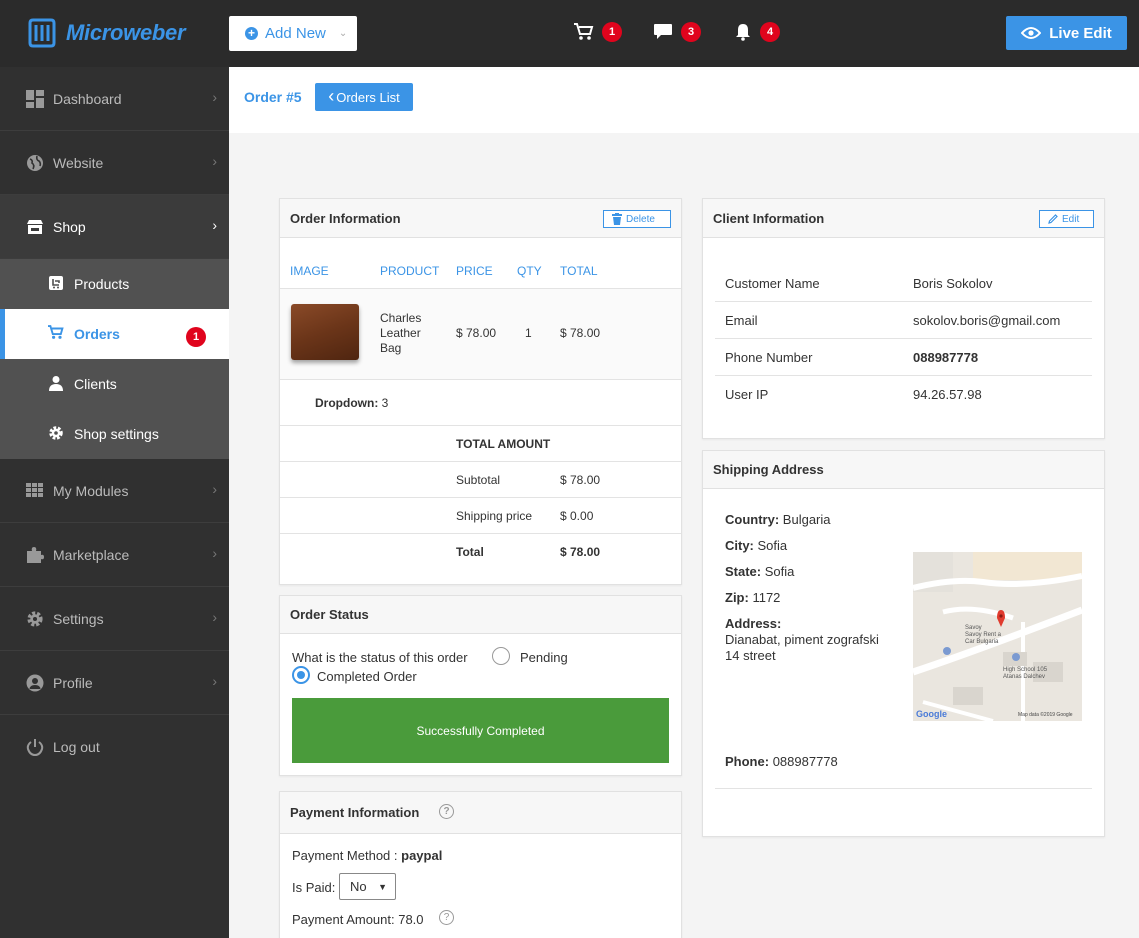 Image resolution: width=1139 pixels, height=938 pixels. Describe the element at coordinates (503, 444) in the screenshot. I see `total-amount-heading: TOTAL AMOUNT` at that location.